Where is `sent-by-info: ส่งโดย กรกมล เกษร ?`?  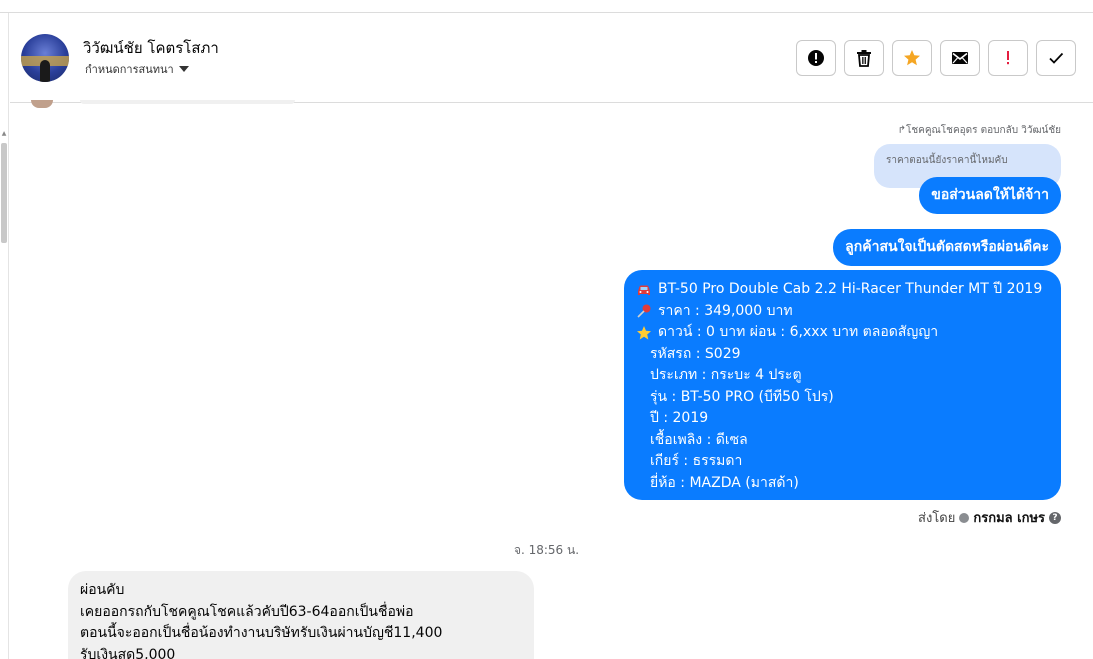
sent-by-info: ส่งโดย กรกมล เกษร ? is located at coordinates (989, 517).